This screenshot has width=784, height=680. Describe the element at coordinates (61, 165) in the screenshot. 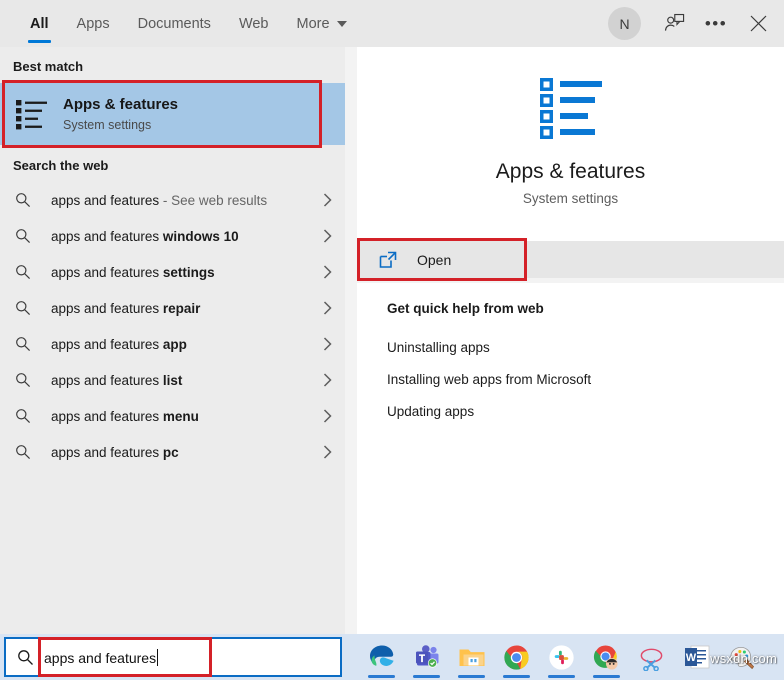

I see `search-the-web-heading: Search the web` at that location.